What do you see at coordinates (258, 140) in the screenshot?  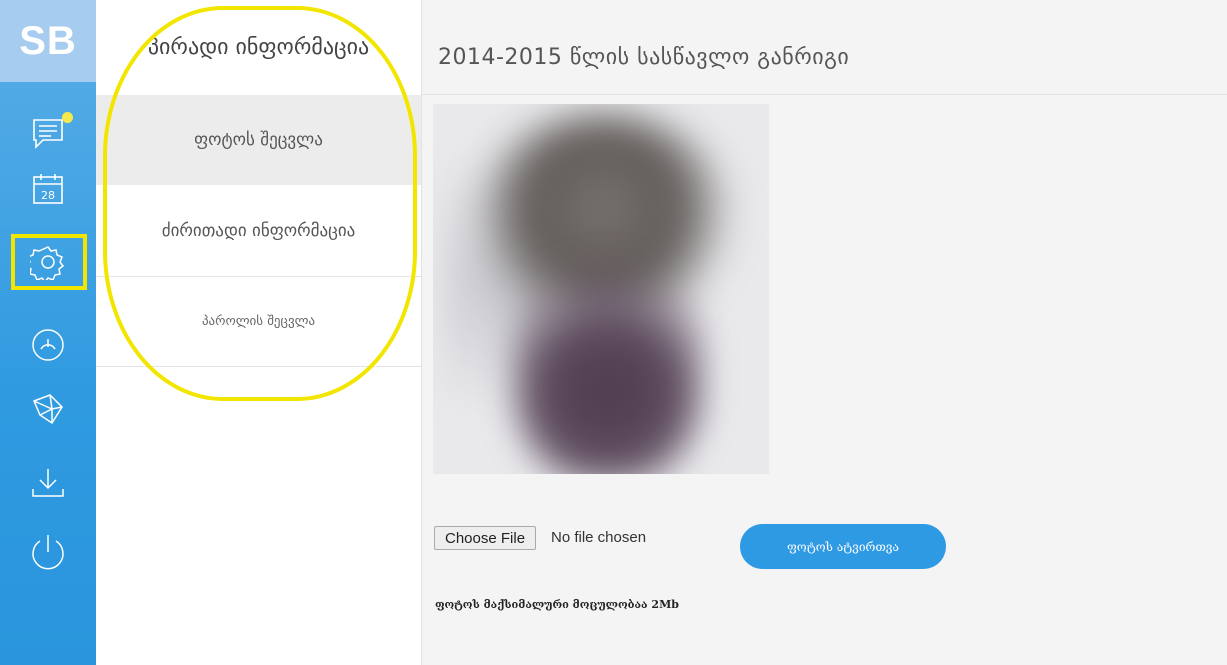 I see `menu-change-photo: ფოტოს შეცვლა` at bounding box center [258, 140].